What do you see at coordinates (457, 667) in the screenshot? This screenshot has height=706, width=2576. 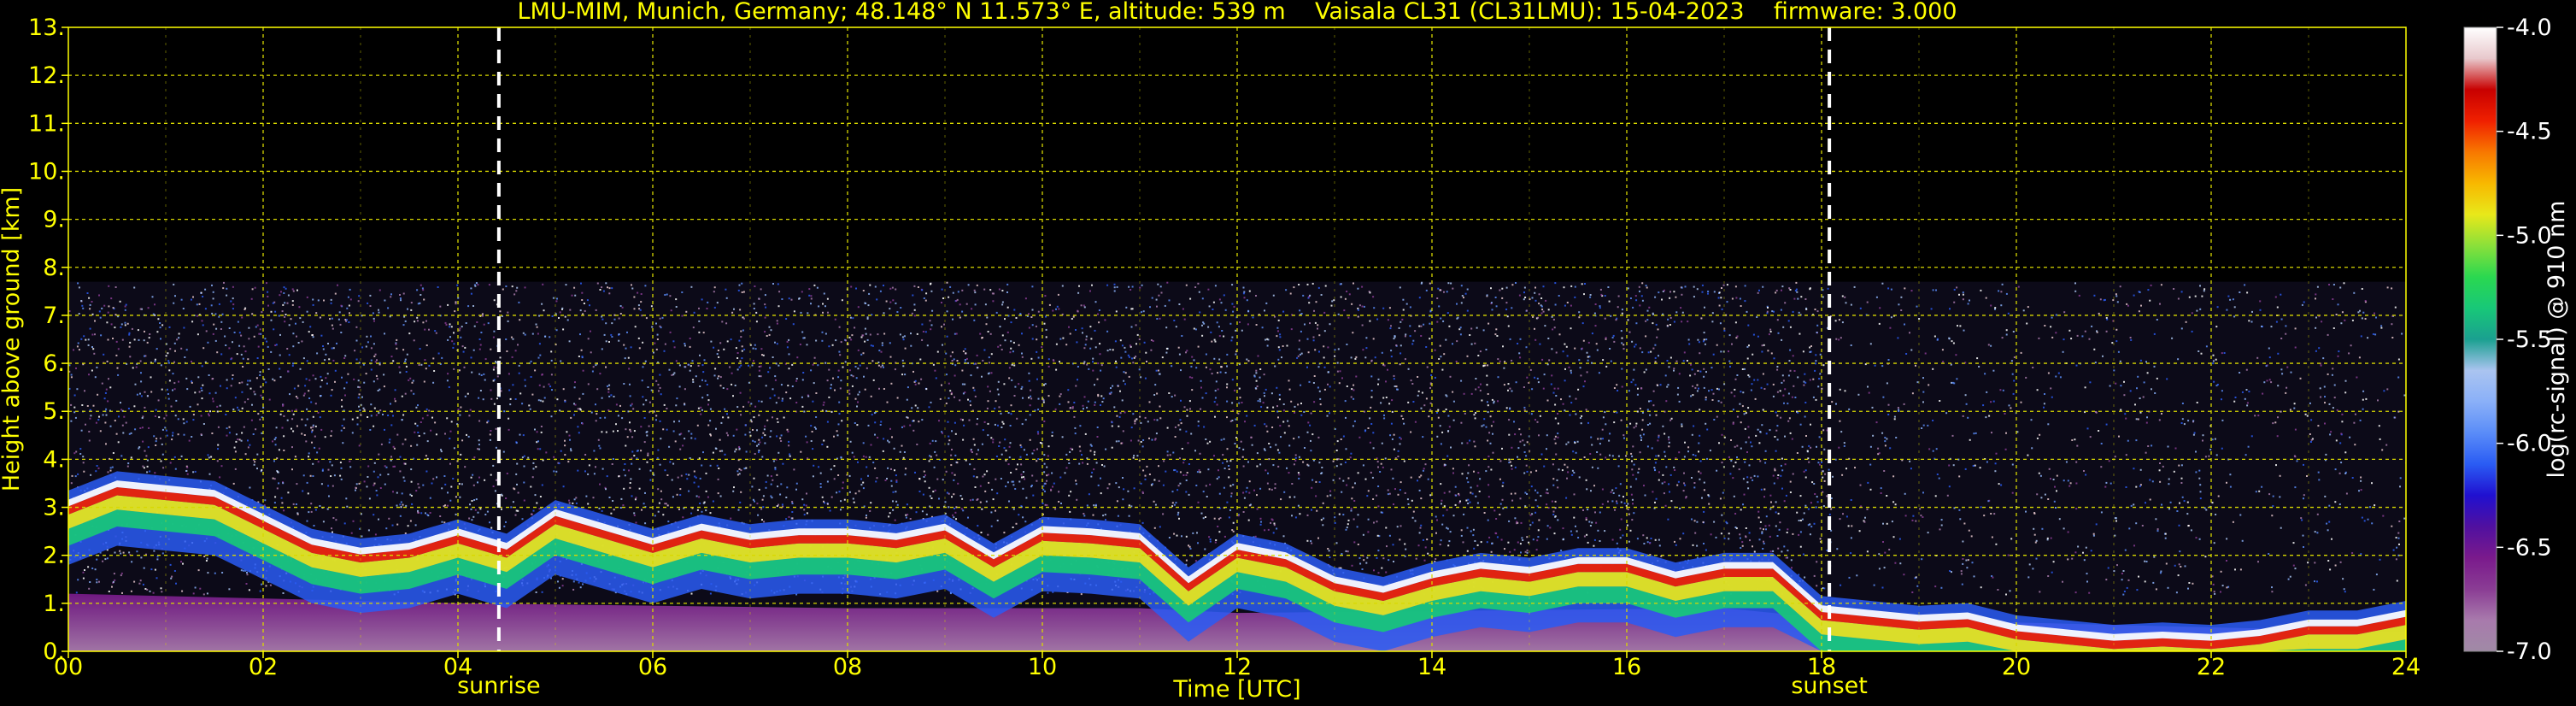 I see `x-tick-label: 04` at bounding box center [457, 667].